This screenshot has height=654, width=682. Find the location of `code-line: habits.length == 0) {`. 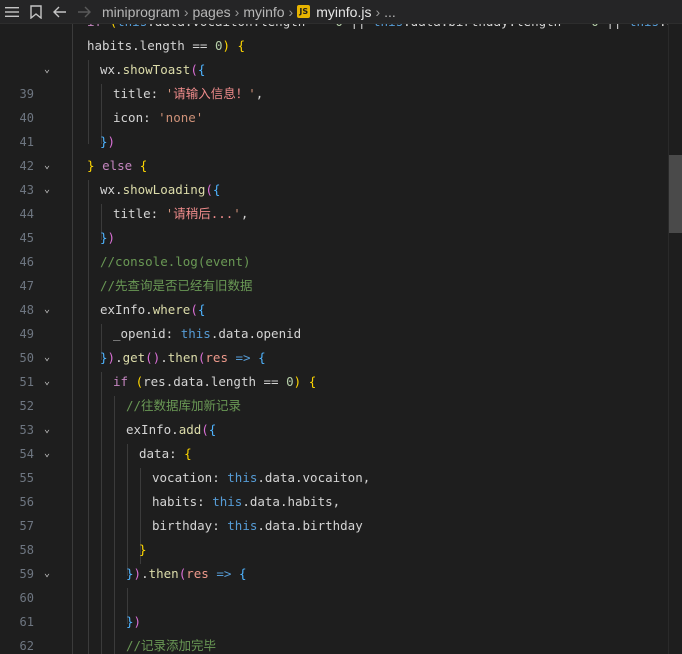

code-line: habits.length == 0) { is located at coordinates (166, 45).